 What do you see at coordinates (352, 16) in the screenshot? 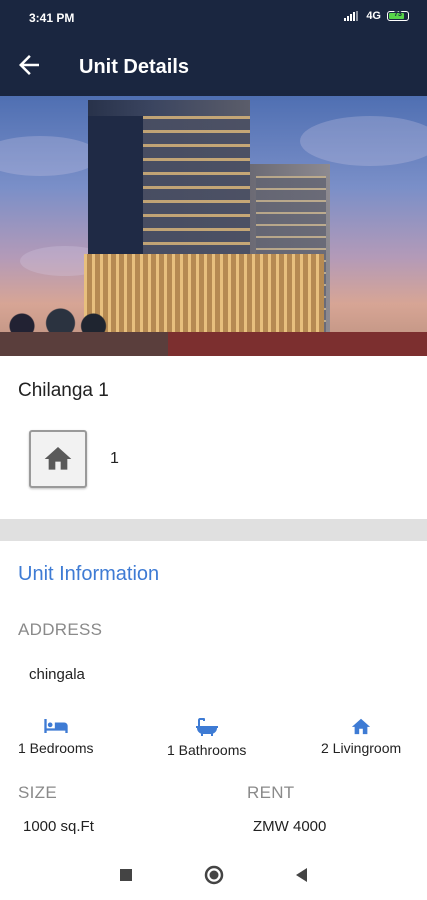
I see `signal-icon` at bounding box center [352, 16].